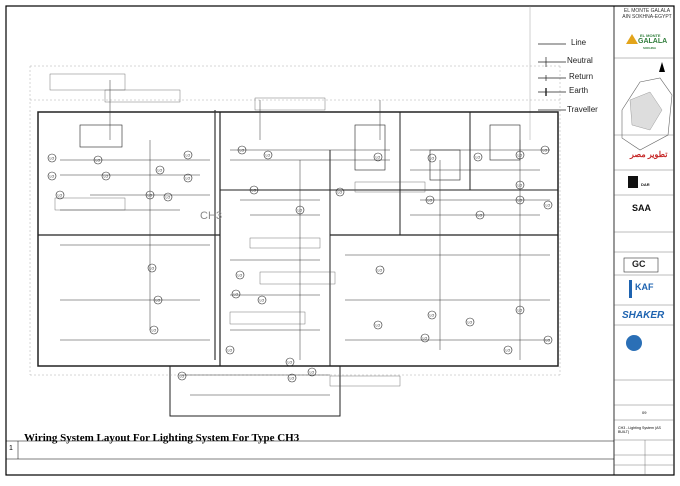 The width and height of the screenshot is (680, 486). Describe the element at coordinates (630, 289) in the screenshot. I see `kaf-logo-icon` at that location.